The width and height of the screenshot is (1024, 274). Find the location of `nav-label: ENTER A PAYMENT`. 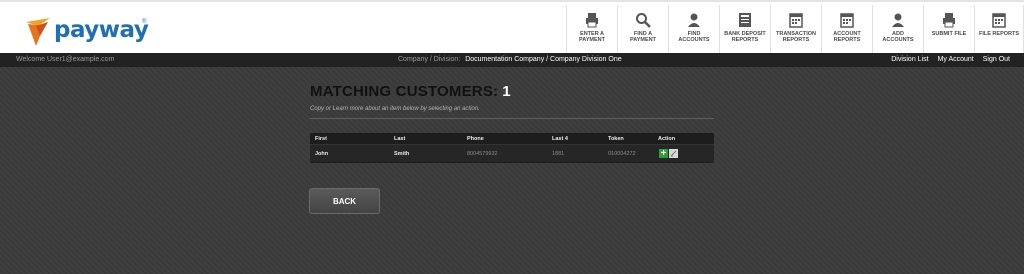

nav-label: ENTER A PAYMENT is located at coordinates (592, 37).